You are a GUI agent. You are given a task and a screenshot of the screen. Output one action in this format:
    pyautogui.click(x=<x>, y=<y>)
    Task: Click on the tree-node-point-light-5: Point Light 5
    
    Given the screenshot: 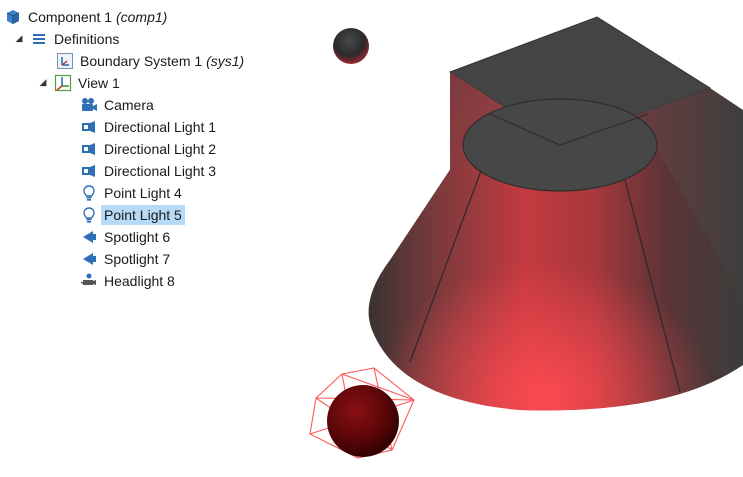 What is the action you would take?
    pyautogui.click(x=132, y=214)
    